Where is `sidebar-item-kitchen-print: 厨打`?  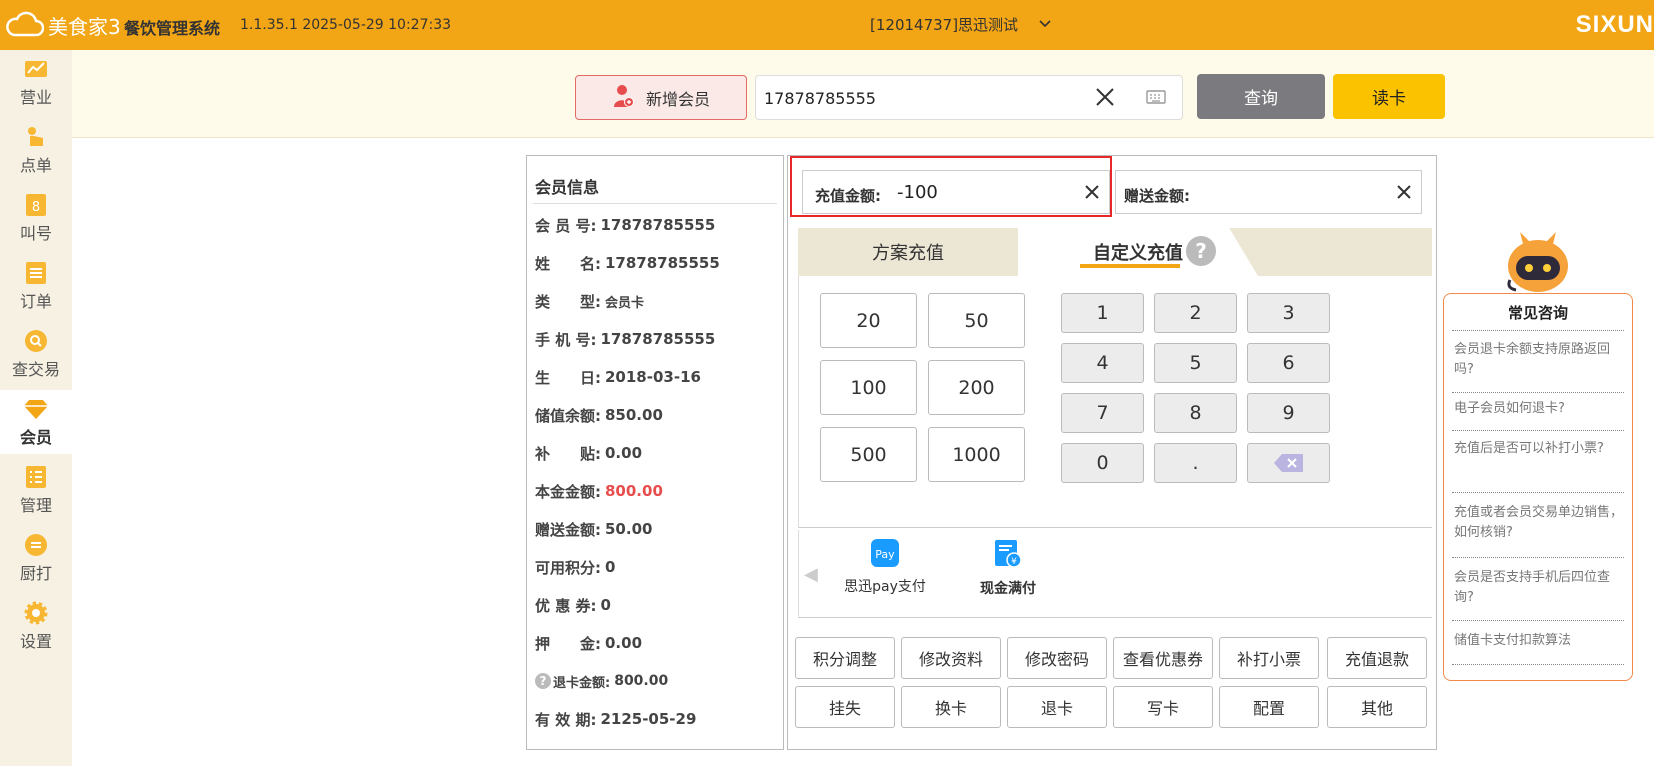 sidebar-item-kitchen-print: 厨打 is located at coordinates (36, 558).